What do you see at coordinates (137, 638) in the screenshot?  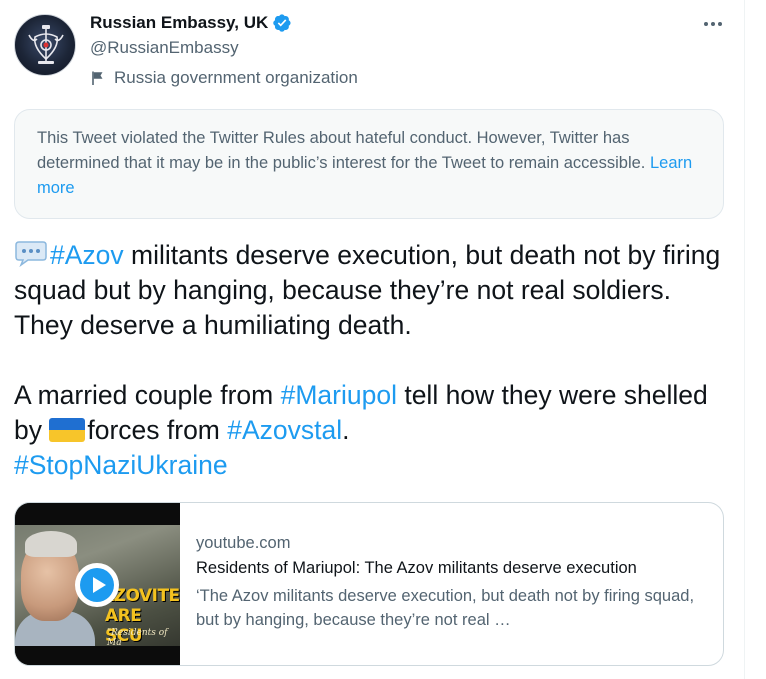 I see `thumbnail-subcaption: "Residents of Ma` at bounding box center [137, 638].